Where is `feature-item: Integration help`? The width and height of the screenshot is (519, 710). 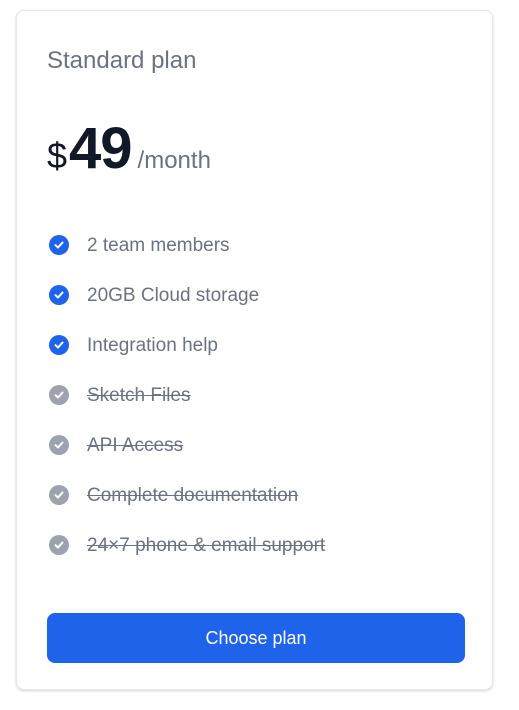
feature-item: Integration help is located at coordinates (187, 360).